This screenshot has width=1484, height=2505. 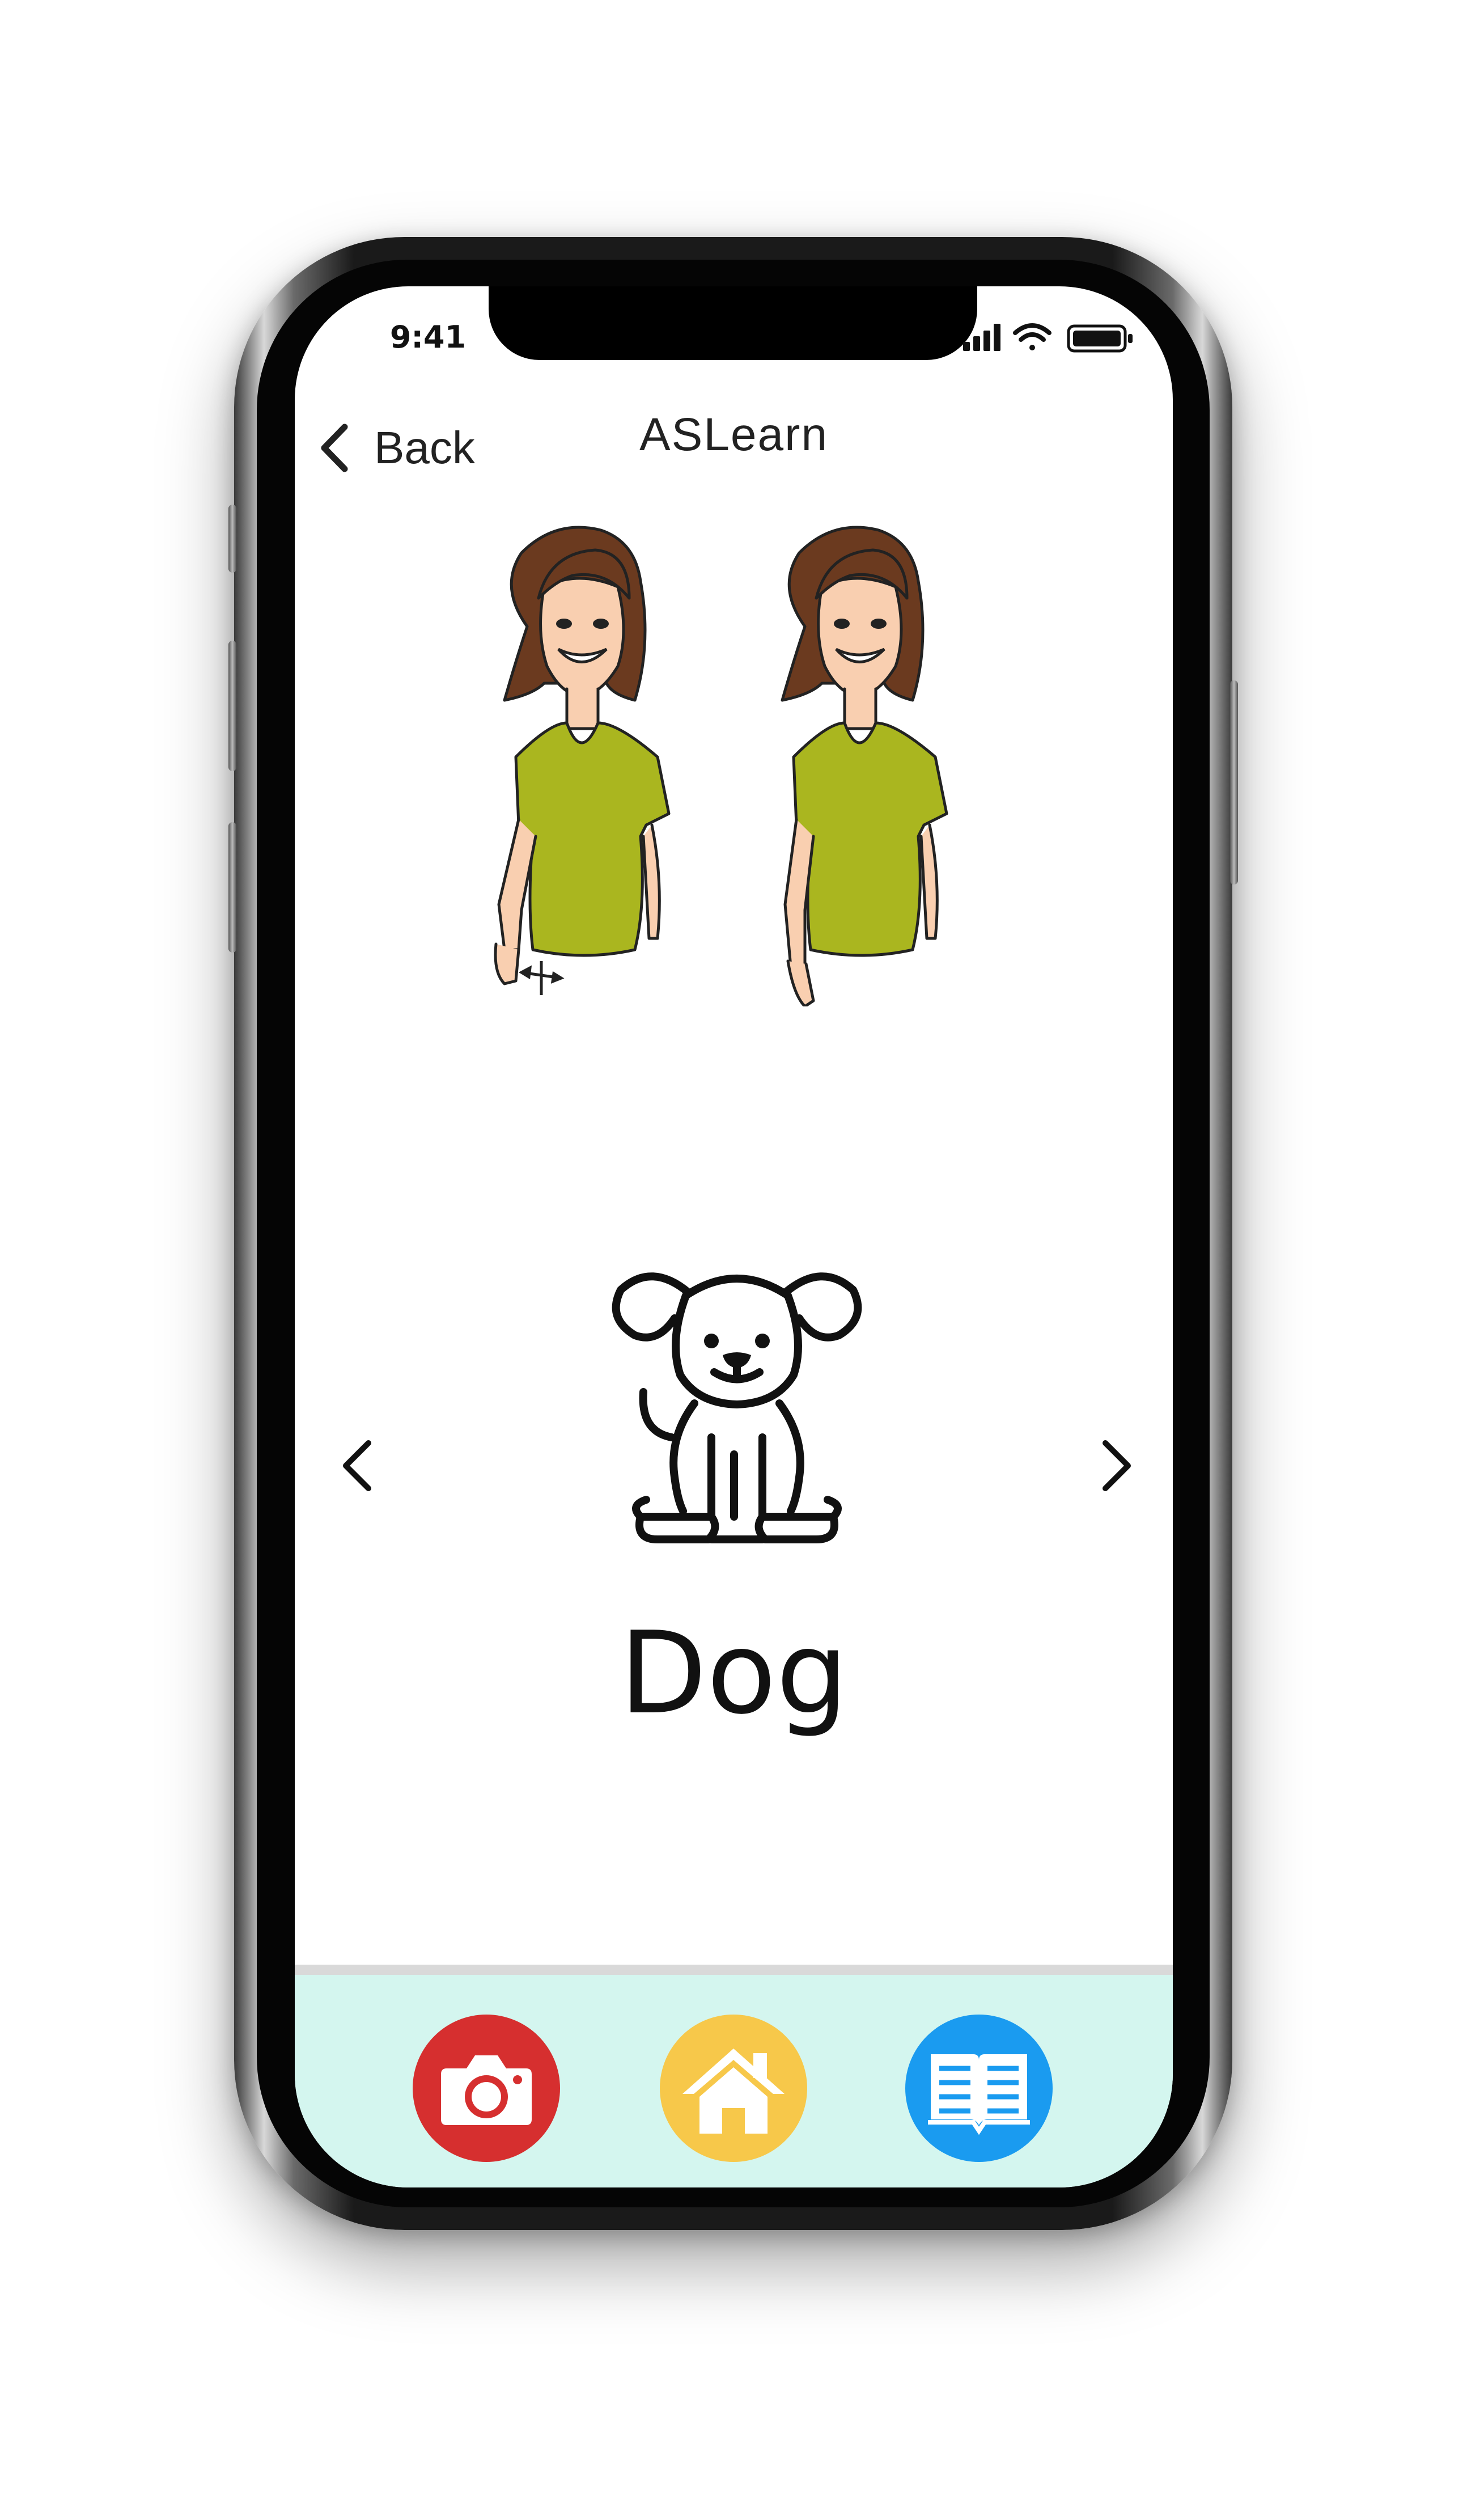 What do you see at coordinates (981, 337) in the screenshot?
I see `signal-icon` at bounding box center [981, 337].